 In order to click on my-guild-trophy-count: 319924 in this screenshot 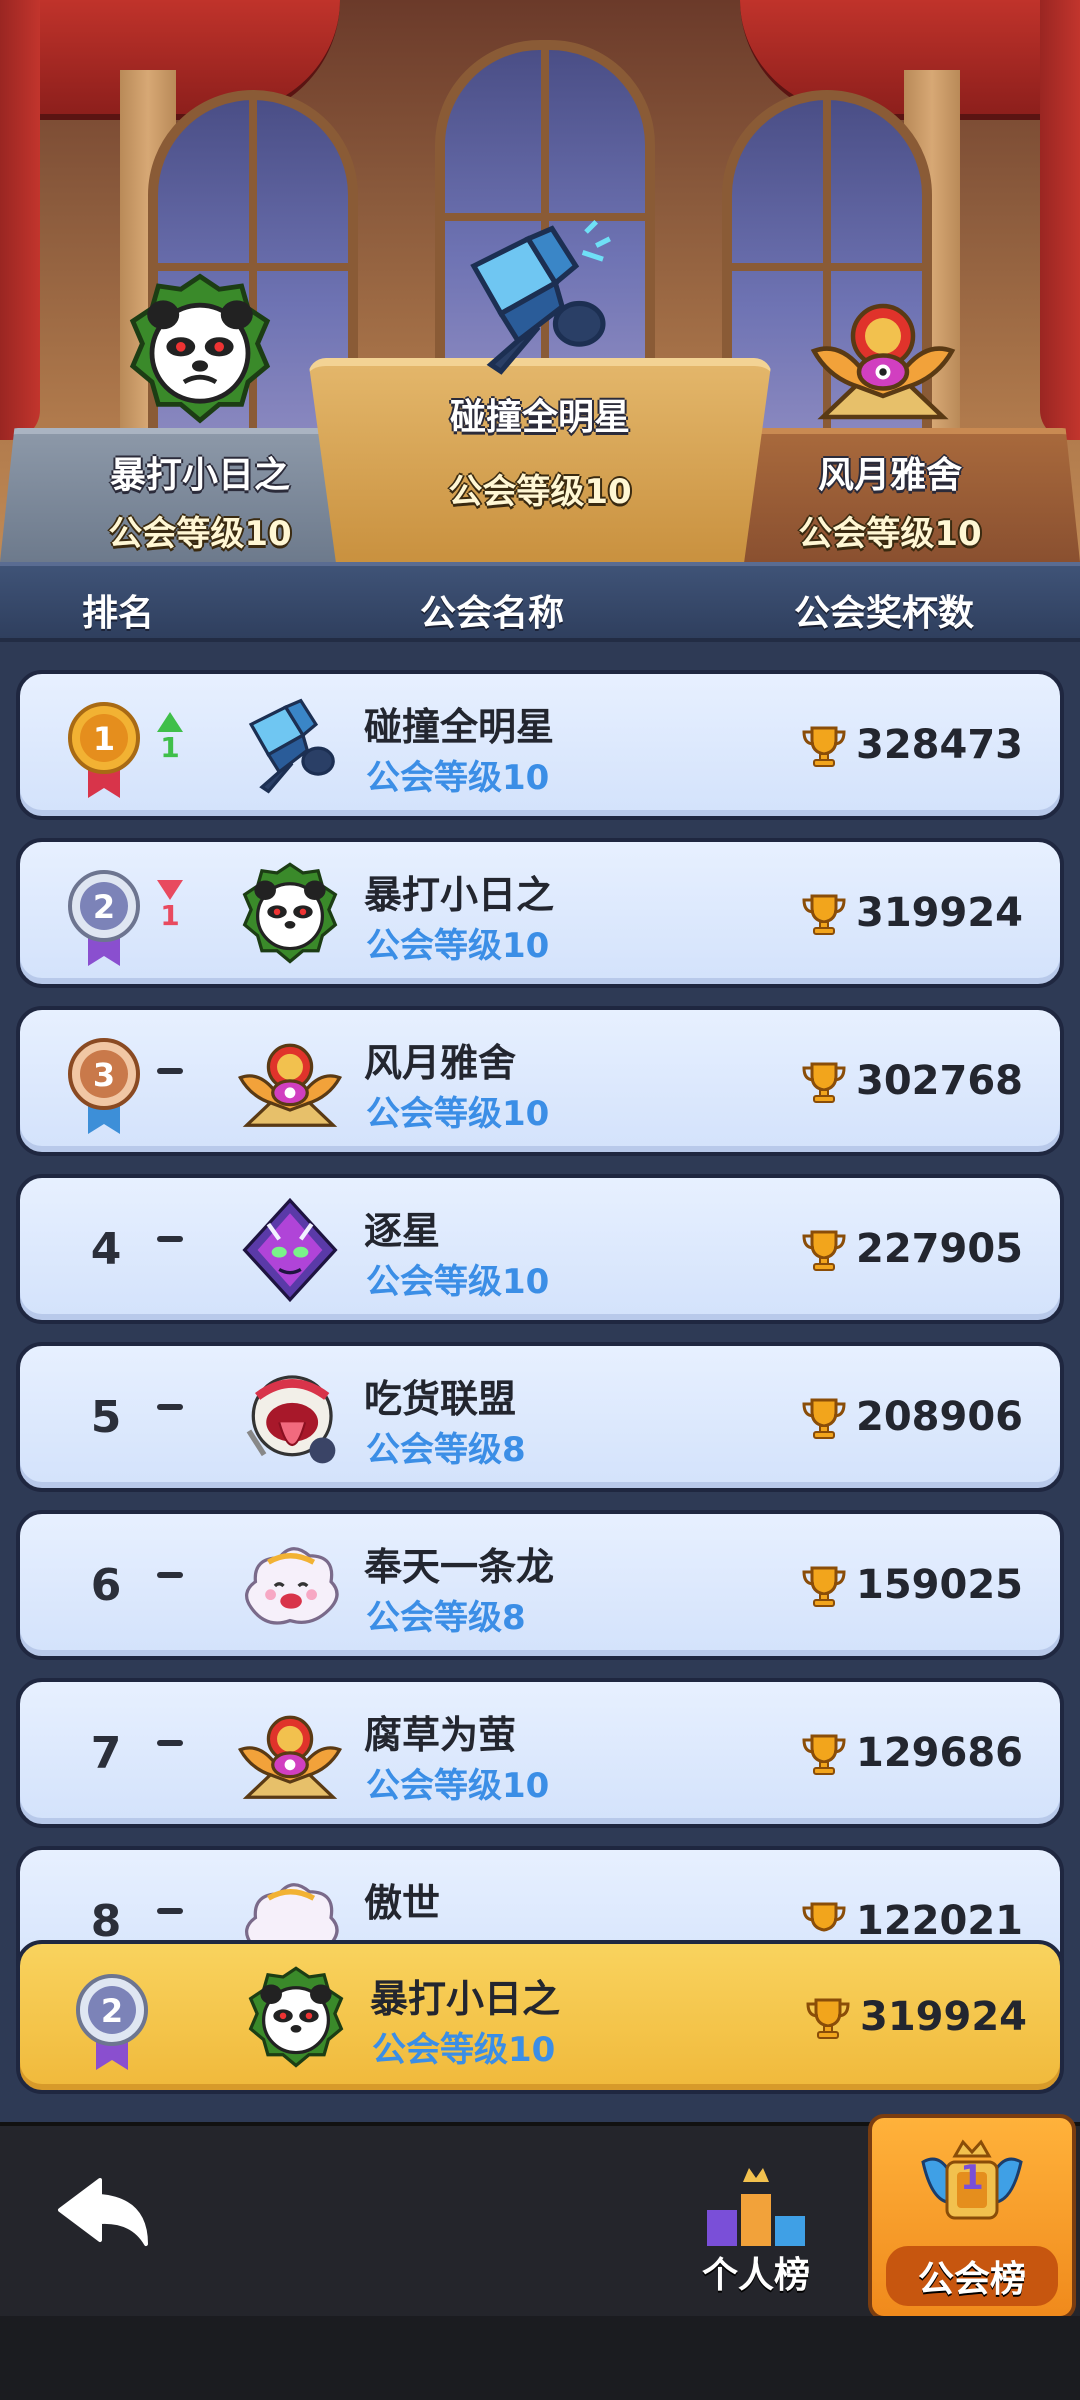, I will do `click(943, 2017)`.